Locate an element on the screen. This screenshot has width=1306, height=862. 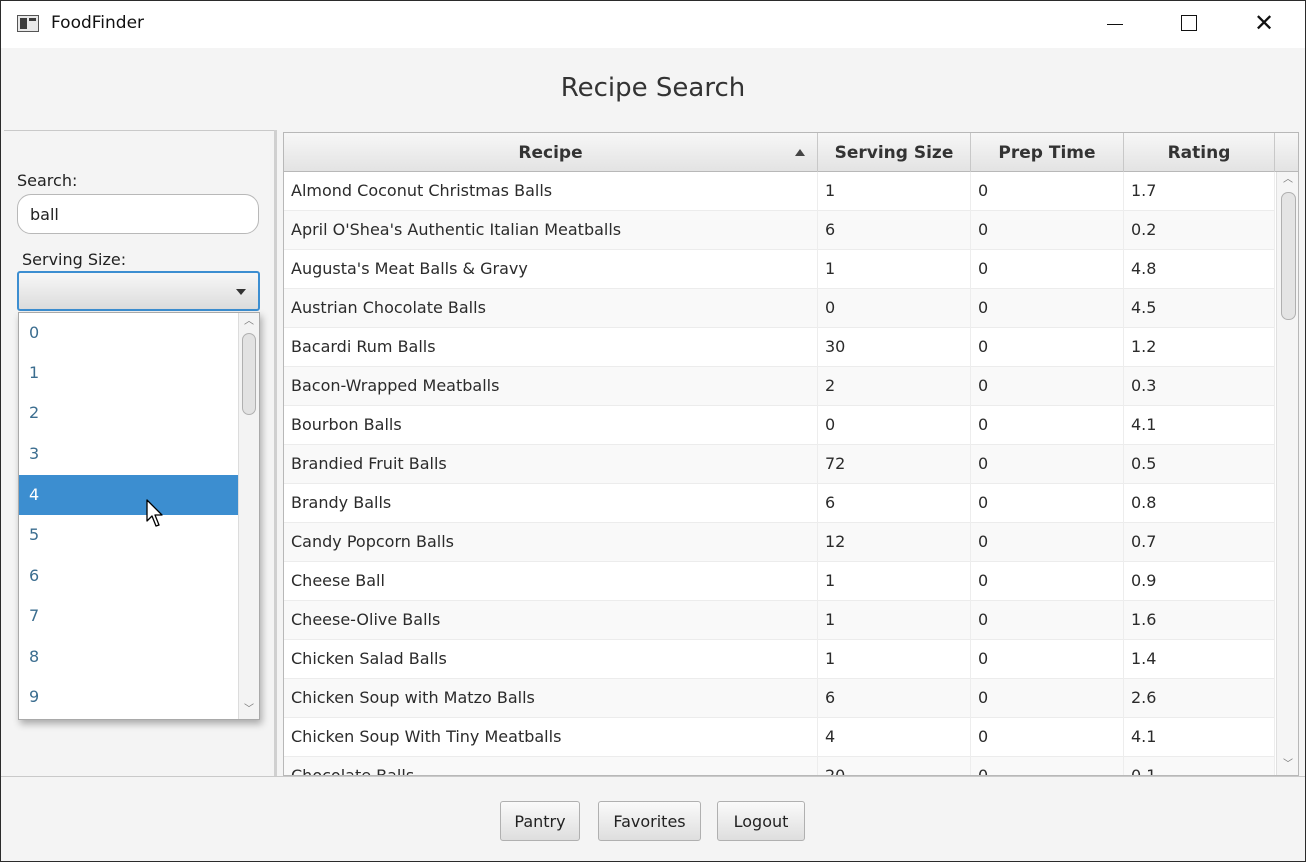
minimize-button is located at coordinates (1115, 24).